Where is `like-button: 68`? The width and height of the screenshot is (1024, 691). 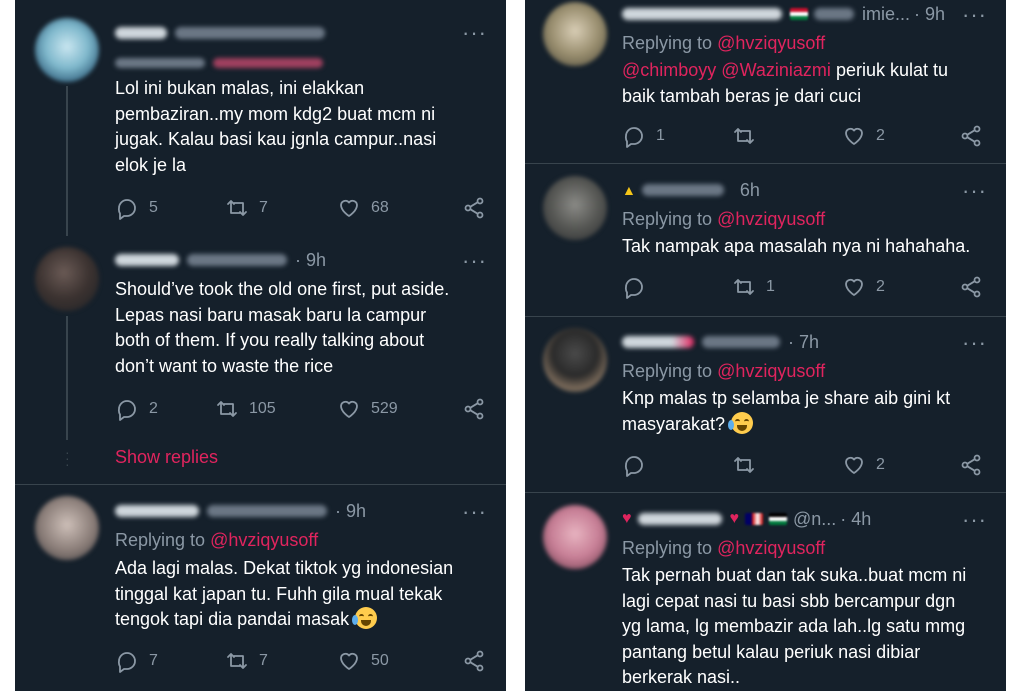
like-button: 68 is located at coordinates (363, 208).